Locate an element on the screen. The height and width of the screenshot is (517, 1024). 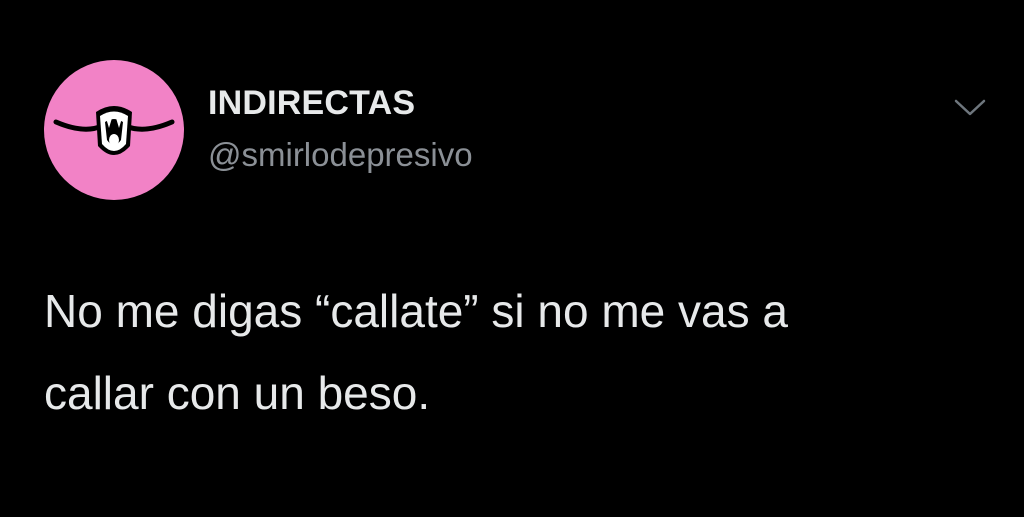
tweet-text-line: No me digas “callate” si no me vas a is located at coordinates (416, 311).